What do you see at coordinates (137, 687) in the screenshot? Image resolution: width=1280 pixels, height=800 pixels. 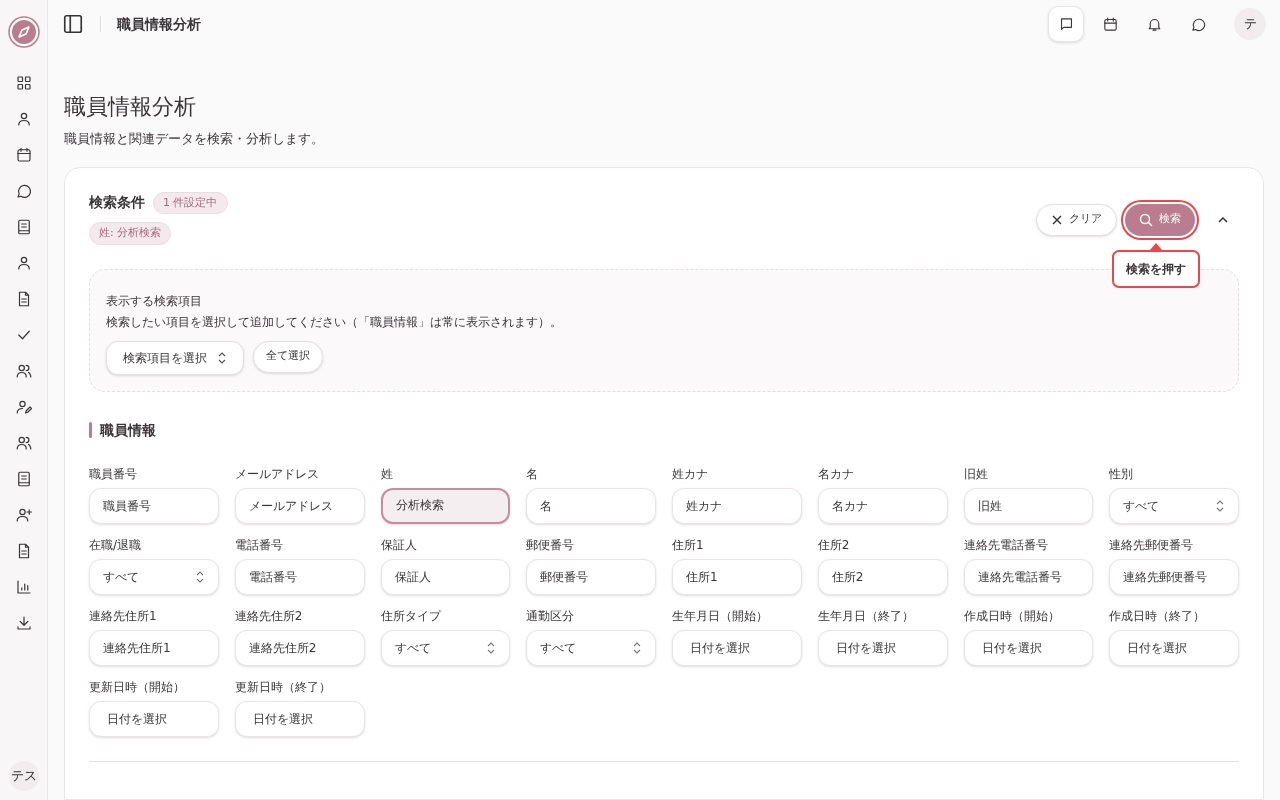 I see `field-label: 更新日時（開始）` at bounding box center [137, 687].